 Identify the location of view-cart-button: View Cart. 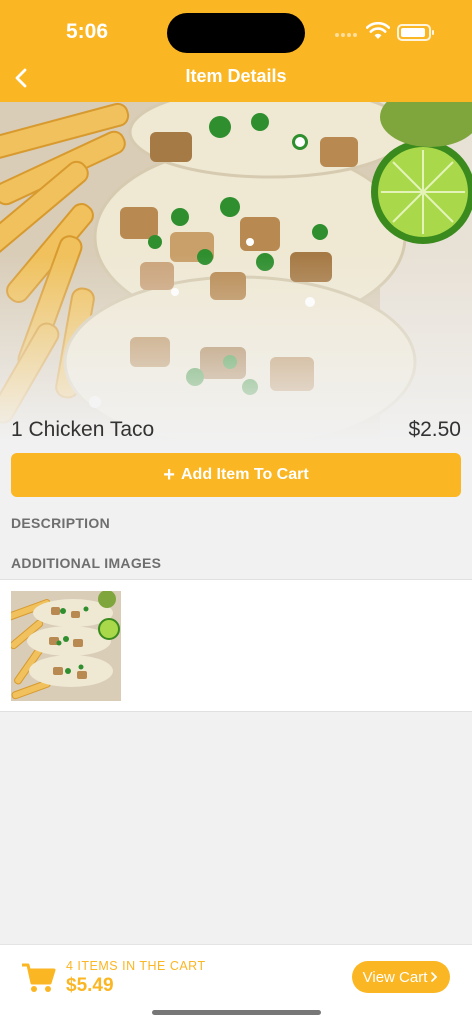
(401, 977).